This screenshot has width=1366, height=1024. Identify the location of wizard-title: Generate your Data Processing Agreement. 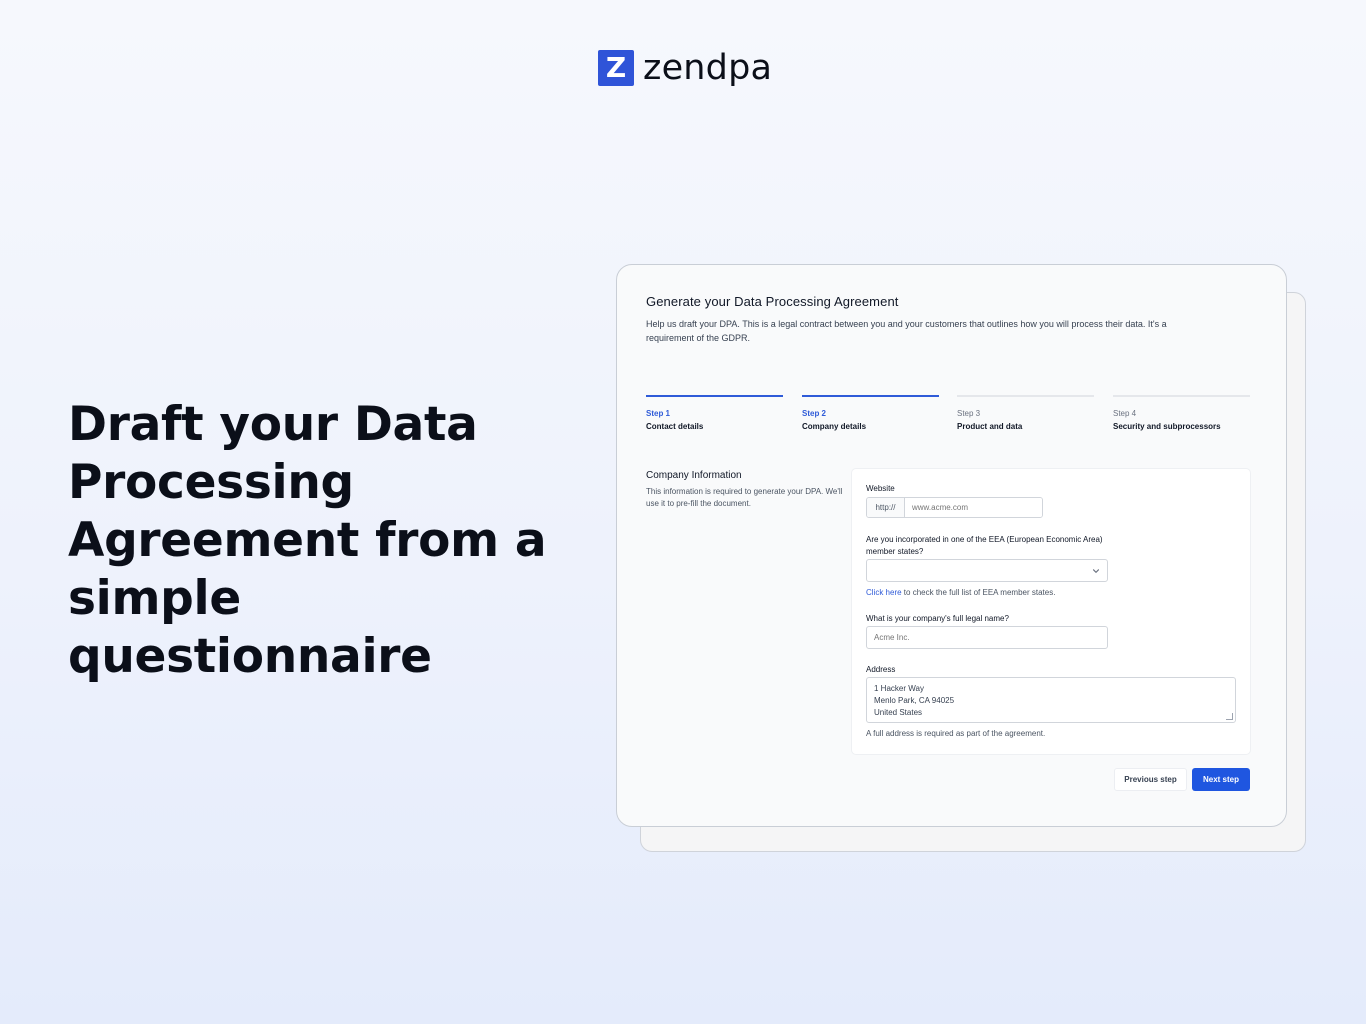
(772, 301).